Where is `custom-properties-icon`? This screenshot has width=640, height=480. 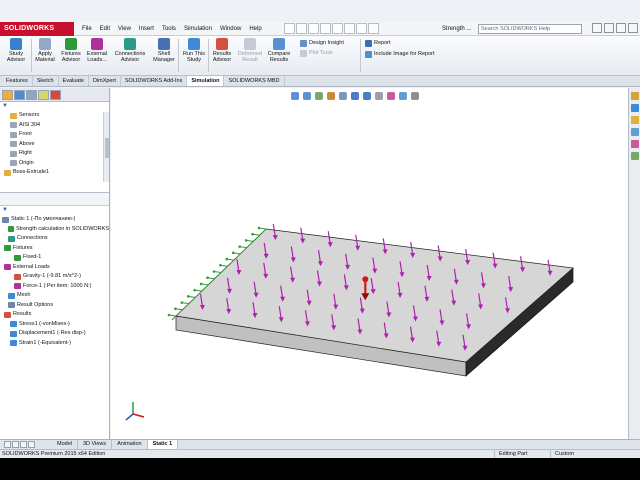 custom-properties-icon is located at coordinates (635, 156).